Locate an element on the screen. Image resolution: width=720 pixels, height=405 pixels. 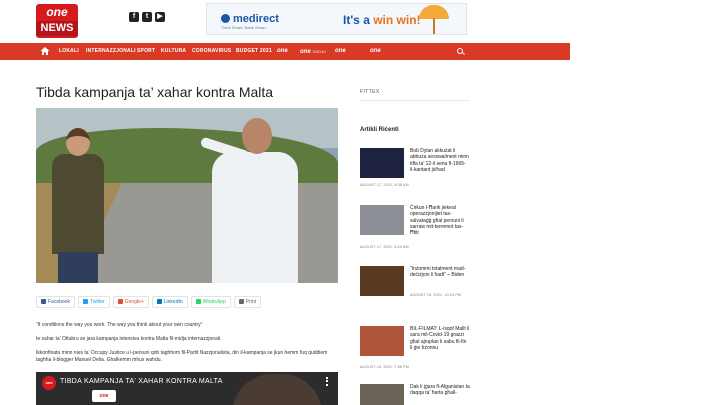
share-twitter-button: Twitter is located at coordinates (93, 302).